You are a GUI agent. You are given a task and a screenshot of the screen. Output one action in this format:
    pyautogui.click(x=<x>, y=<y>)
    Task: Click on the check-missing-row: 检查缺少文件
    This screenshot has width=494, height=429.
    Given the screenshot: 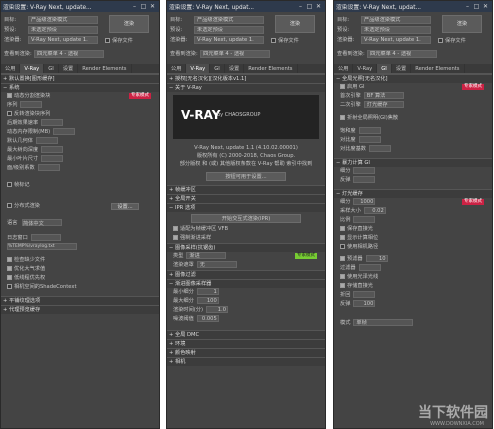 What is the action you would take?
    pyautogui.click(x=80, y=260)
    